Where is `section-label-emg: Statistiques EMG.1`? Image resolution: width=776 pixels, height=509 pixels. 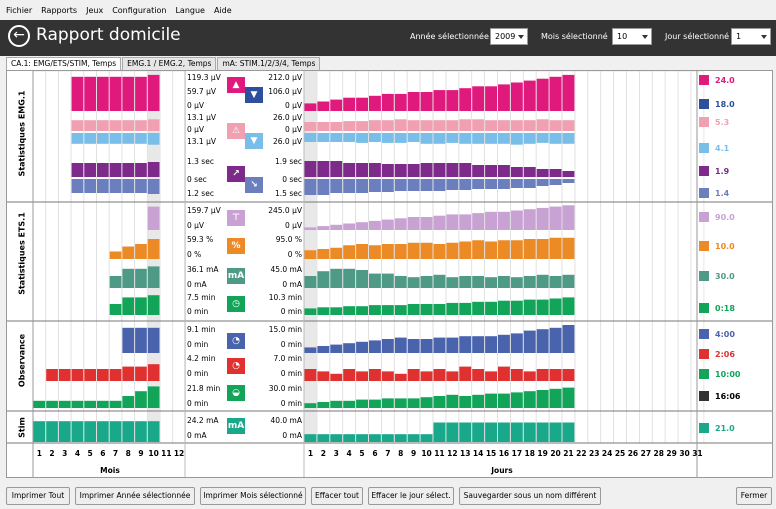
section-label-emg: Statistiques EMG.1 is located at coordinates (22, 133).